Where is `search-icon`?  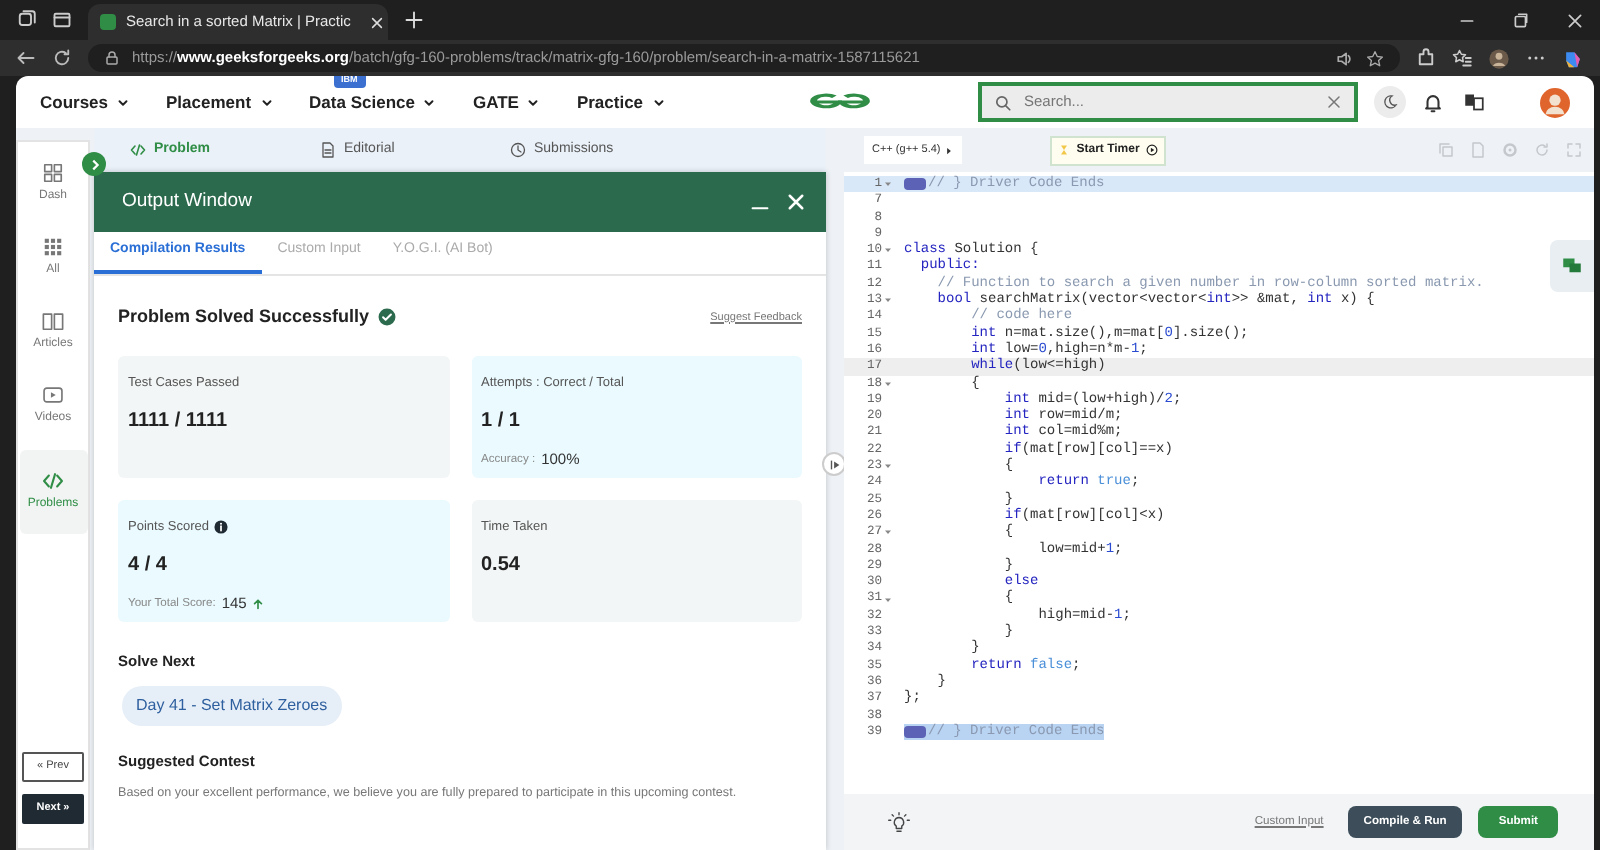
search-icon is located at coordinates (1003, 102).